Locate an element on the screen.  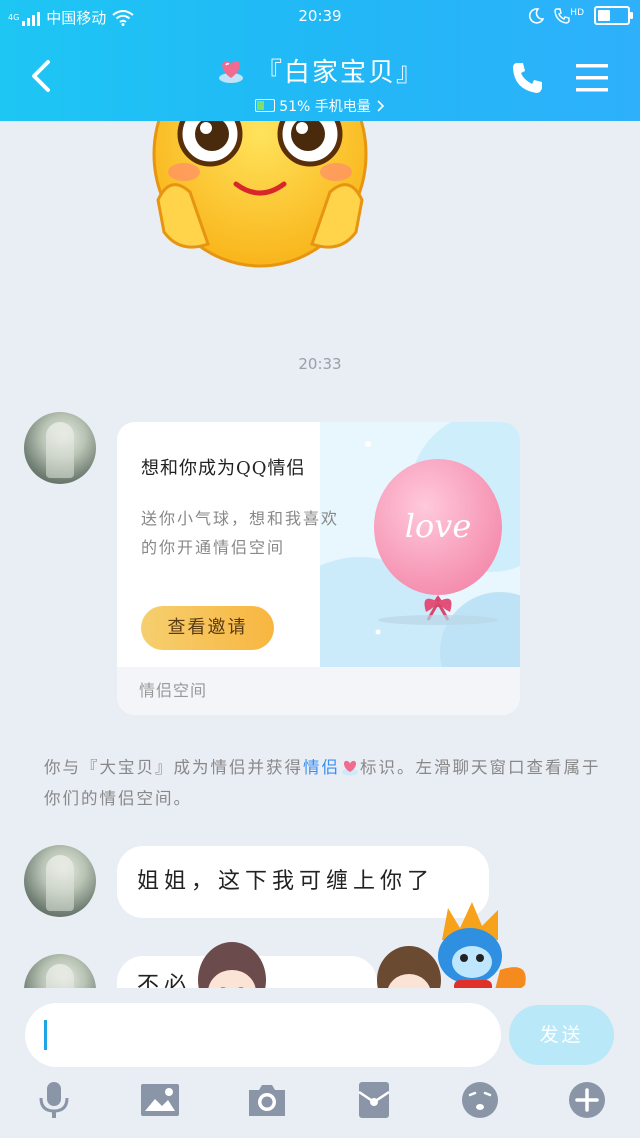
status-right: HD is located at coordinates (580, 15).